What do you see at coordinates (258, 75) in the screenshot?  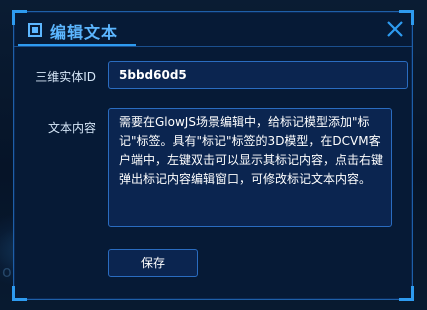 I see `entity-id-field: 5bbd60d5` at bounding box center [258, 75].